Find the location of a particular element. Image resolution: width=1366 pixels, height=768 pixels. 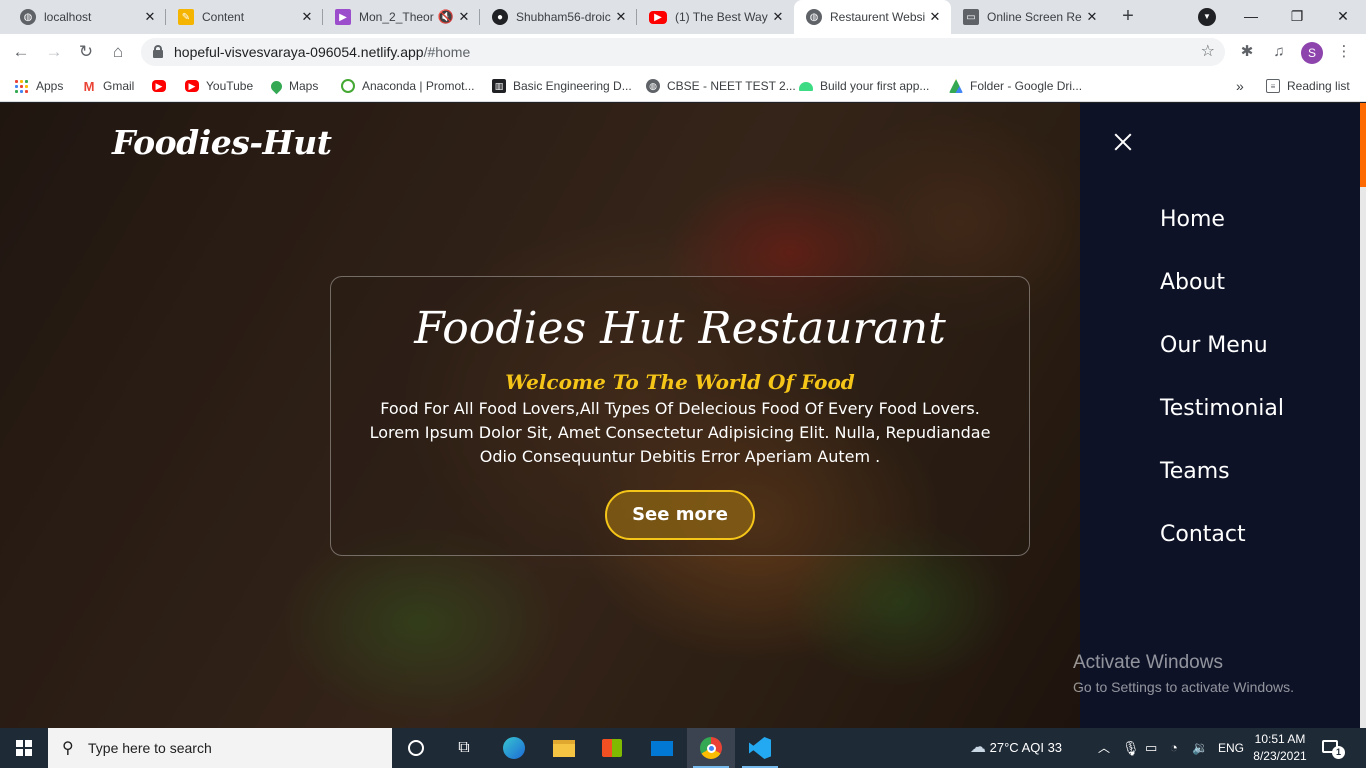

notification-center-button: 1 is located at coordinates (1333, 748).